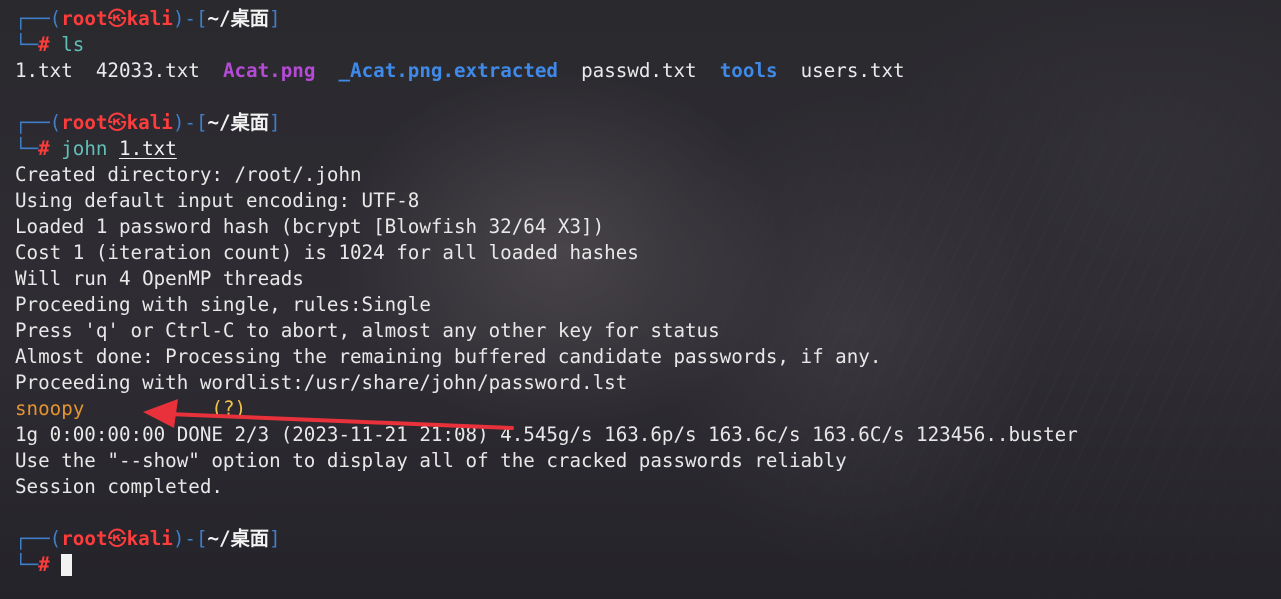 Image resolution: width=1281 pixels, height=599 pixels. What do you see at coordinates (188, 174) in the screenshot?
I see `output-line: Created directory: /root/.john` at bounding box center [188, 174].